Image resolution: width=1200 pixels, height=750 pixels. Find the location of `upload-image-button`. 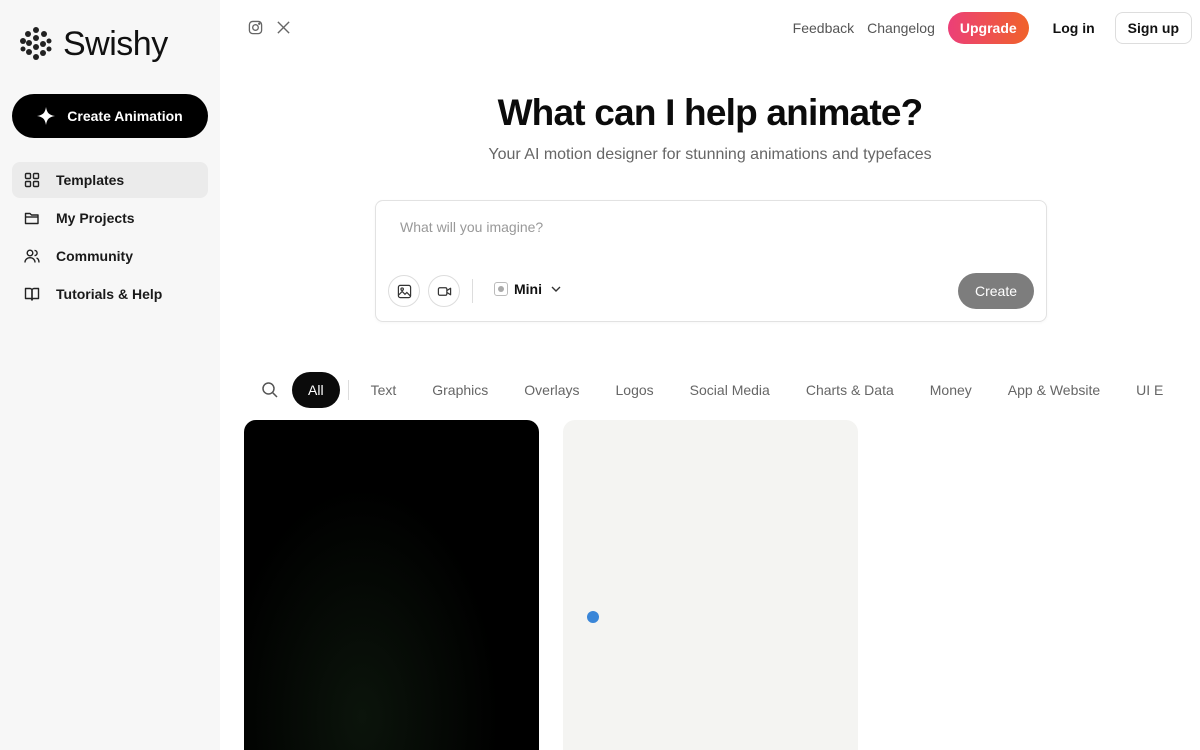

upload-image-button is located at coordinates (404, 291).